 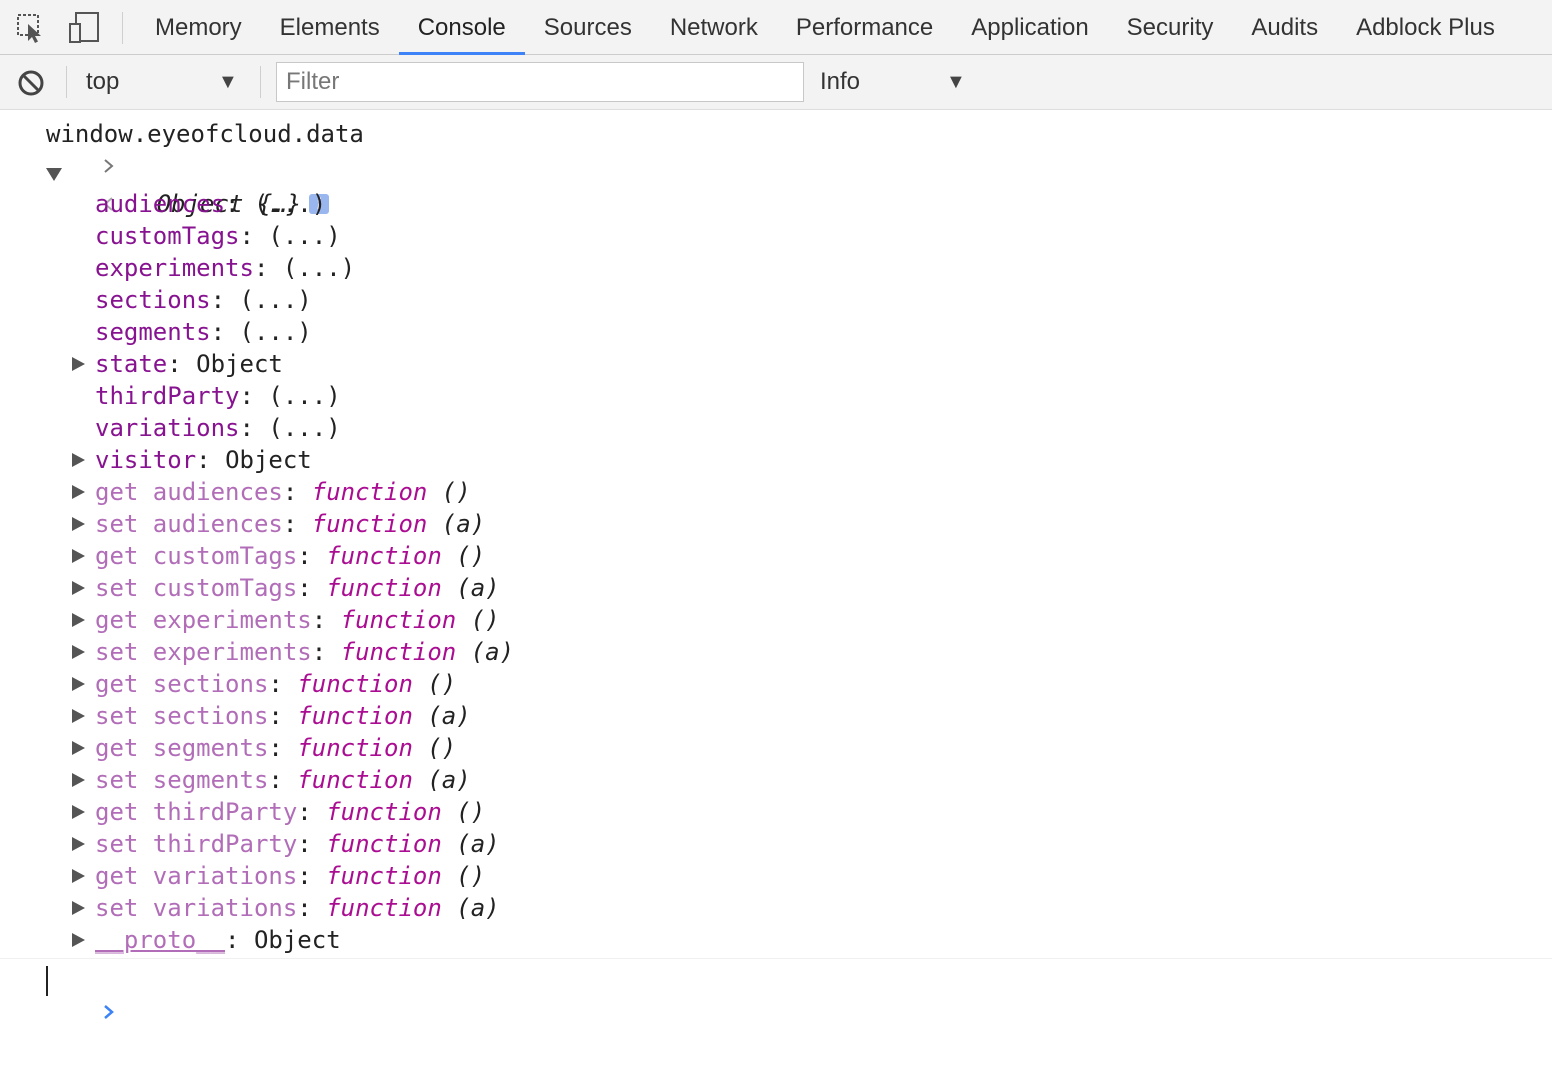 What do you see at coordinates (182, 145) in the screenshot?
I see `console-input-line: window.eyeofcloud.data` at bounding box center [182, 145].